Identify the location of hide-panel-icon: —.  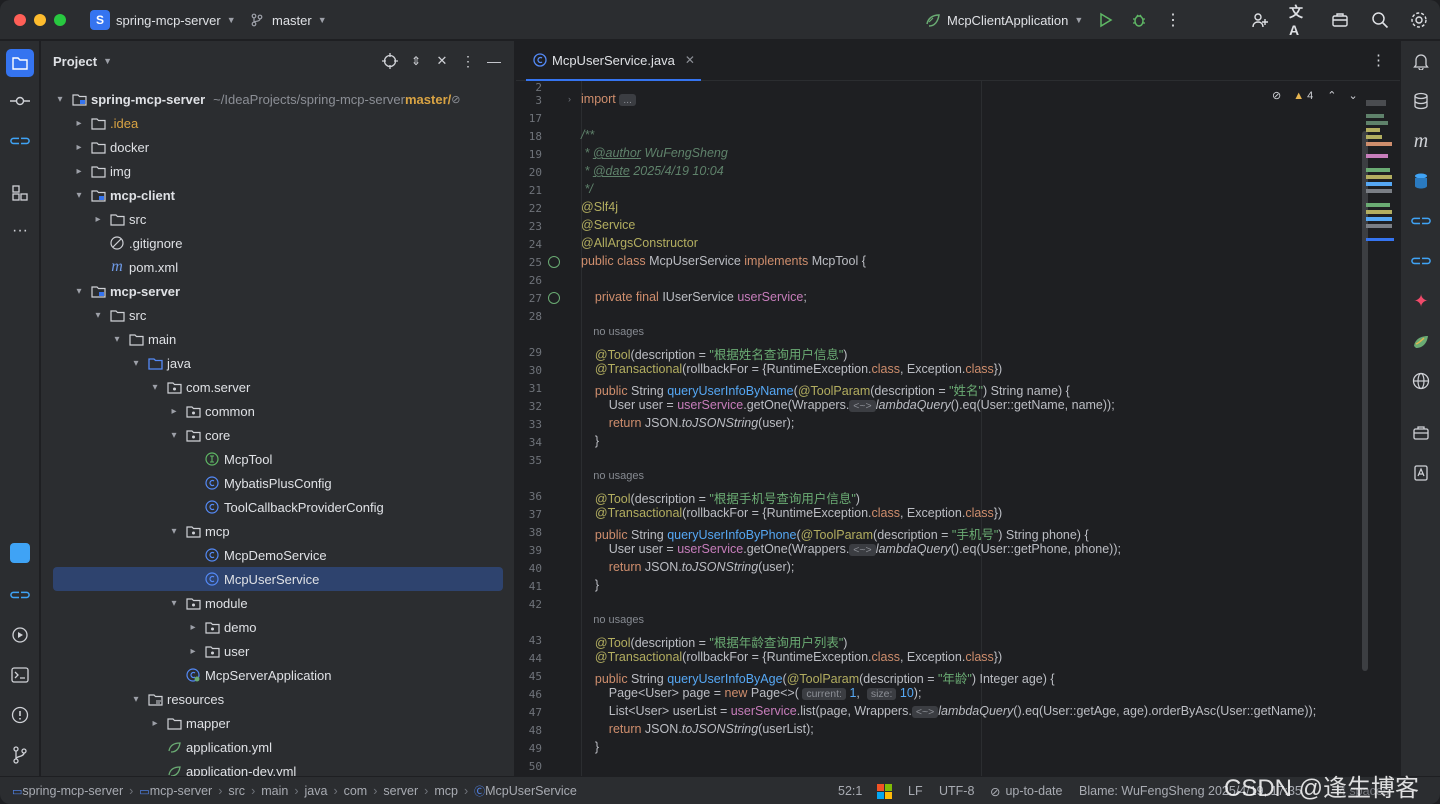
(494, 61).